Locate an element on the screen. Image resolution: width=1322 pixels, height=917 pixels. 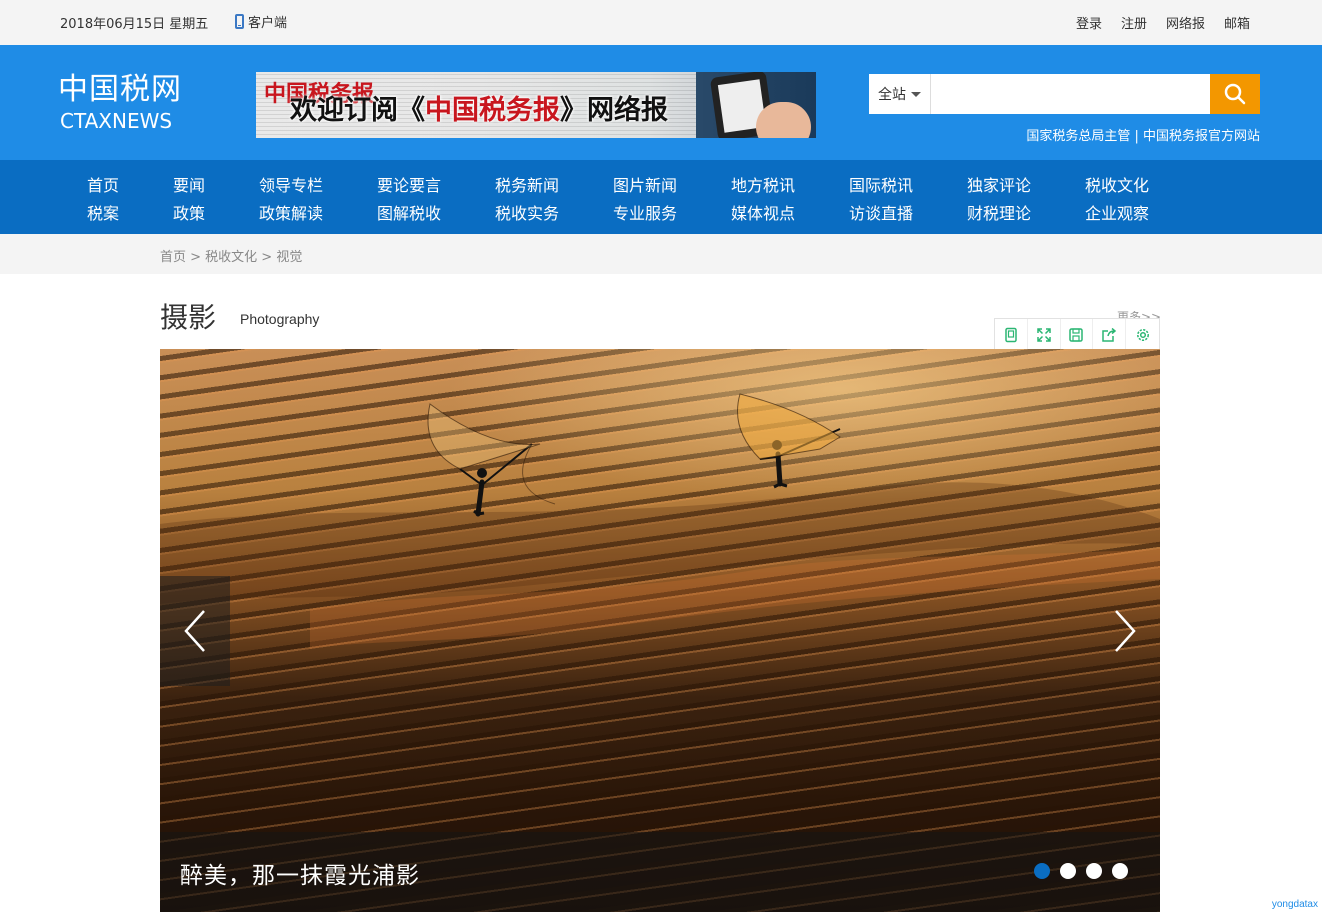
nav-column: 要论要言 图解税收 is located at coordinates (409, 200).